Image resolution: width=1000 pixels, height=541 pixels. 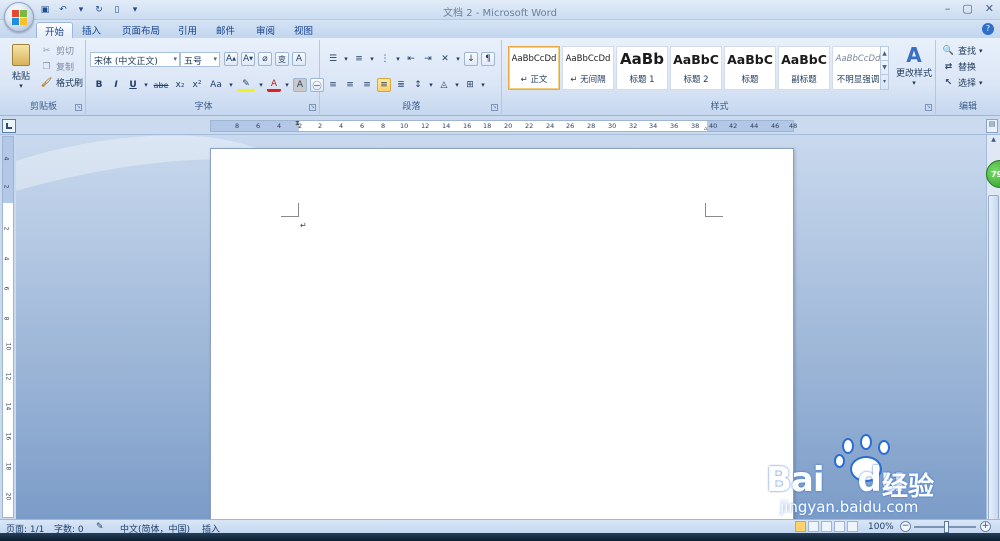 What do you see at coordinates (884, 82) in the screenshot?
I see `more-icon: ▾` at bounding box center [884, 82].